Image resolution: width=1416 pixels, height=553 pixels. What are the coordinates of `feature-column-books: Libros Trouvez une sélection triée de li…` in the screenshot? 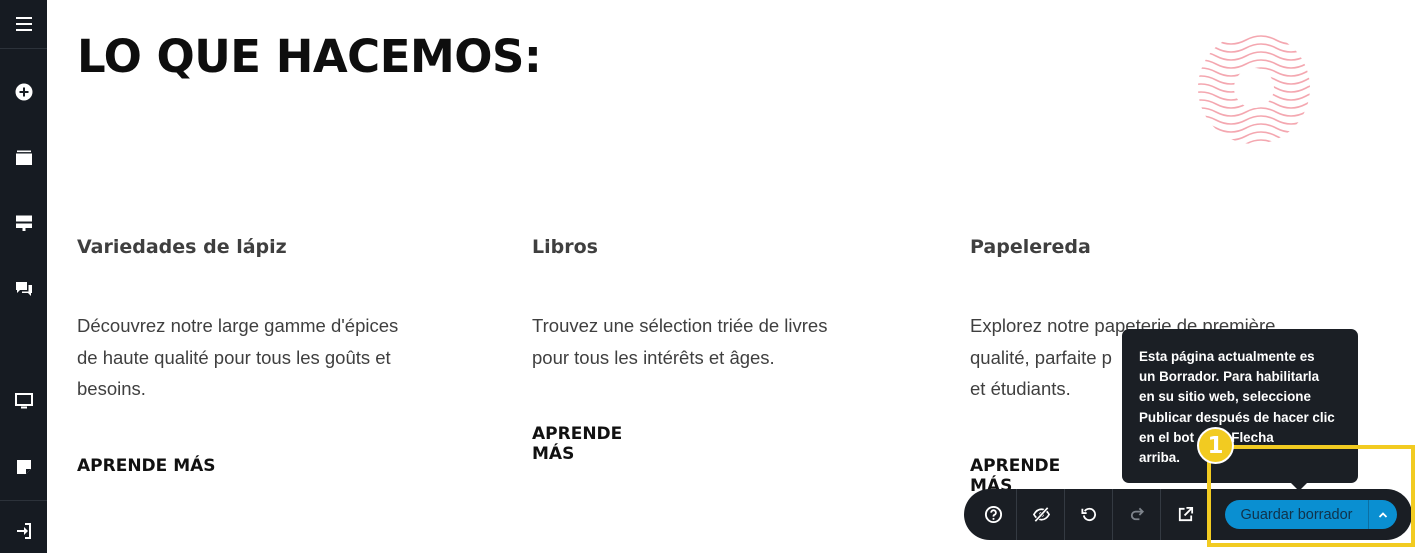 It's located at (679, 350).